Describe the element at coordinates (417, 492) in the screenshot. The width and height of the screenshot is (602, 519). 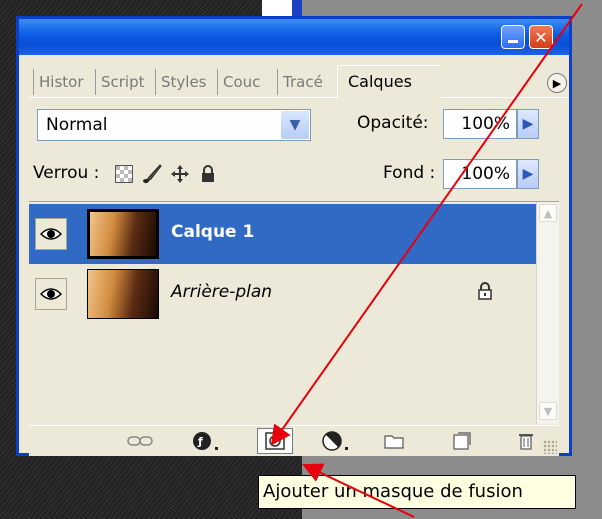
I see `tooltip: Ajouter un masque de fusion` at that location.